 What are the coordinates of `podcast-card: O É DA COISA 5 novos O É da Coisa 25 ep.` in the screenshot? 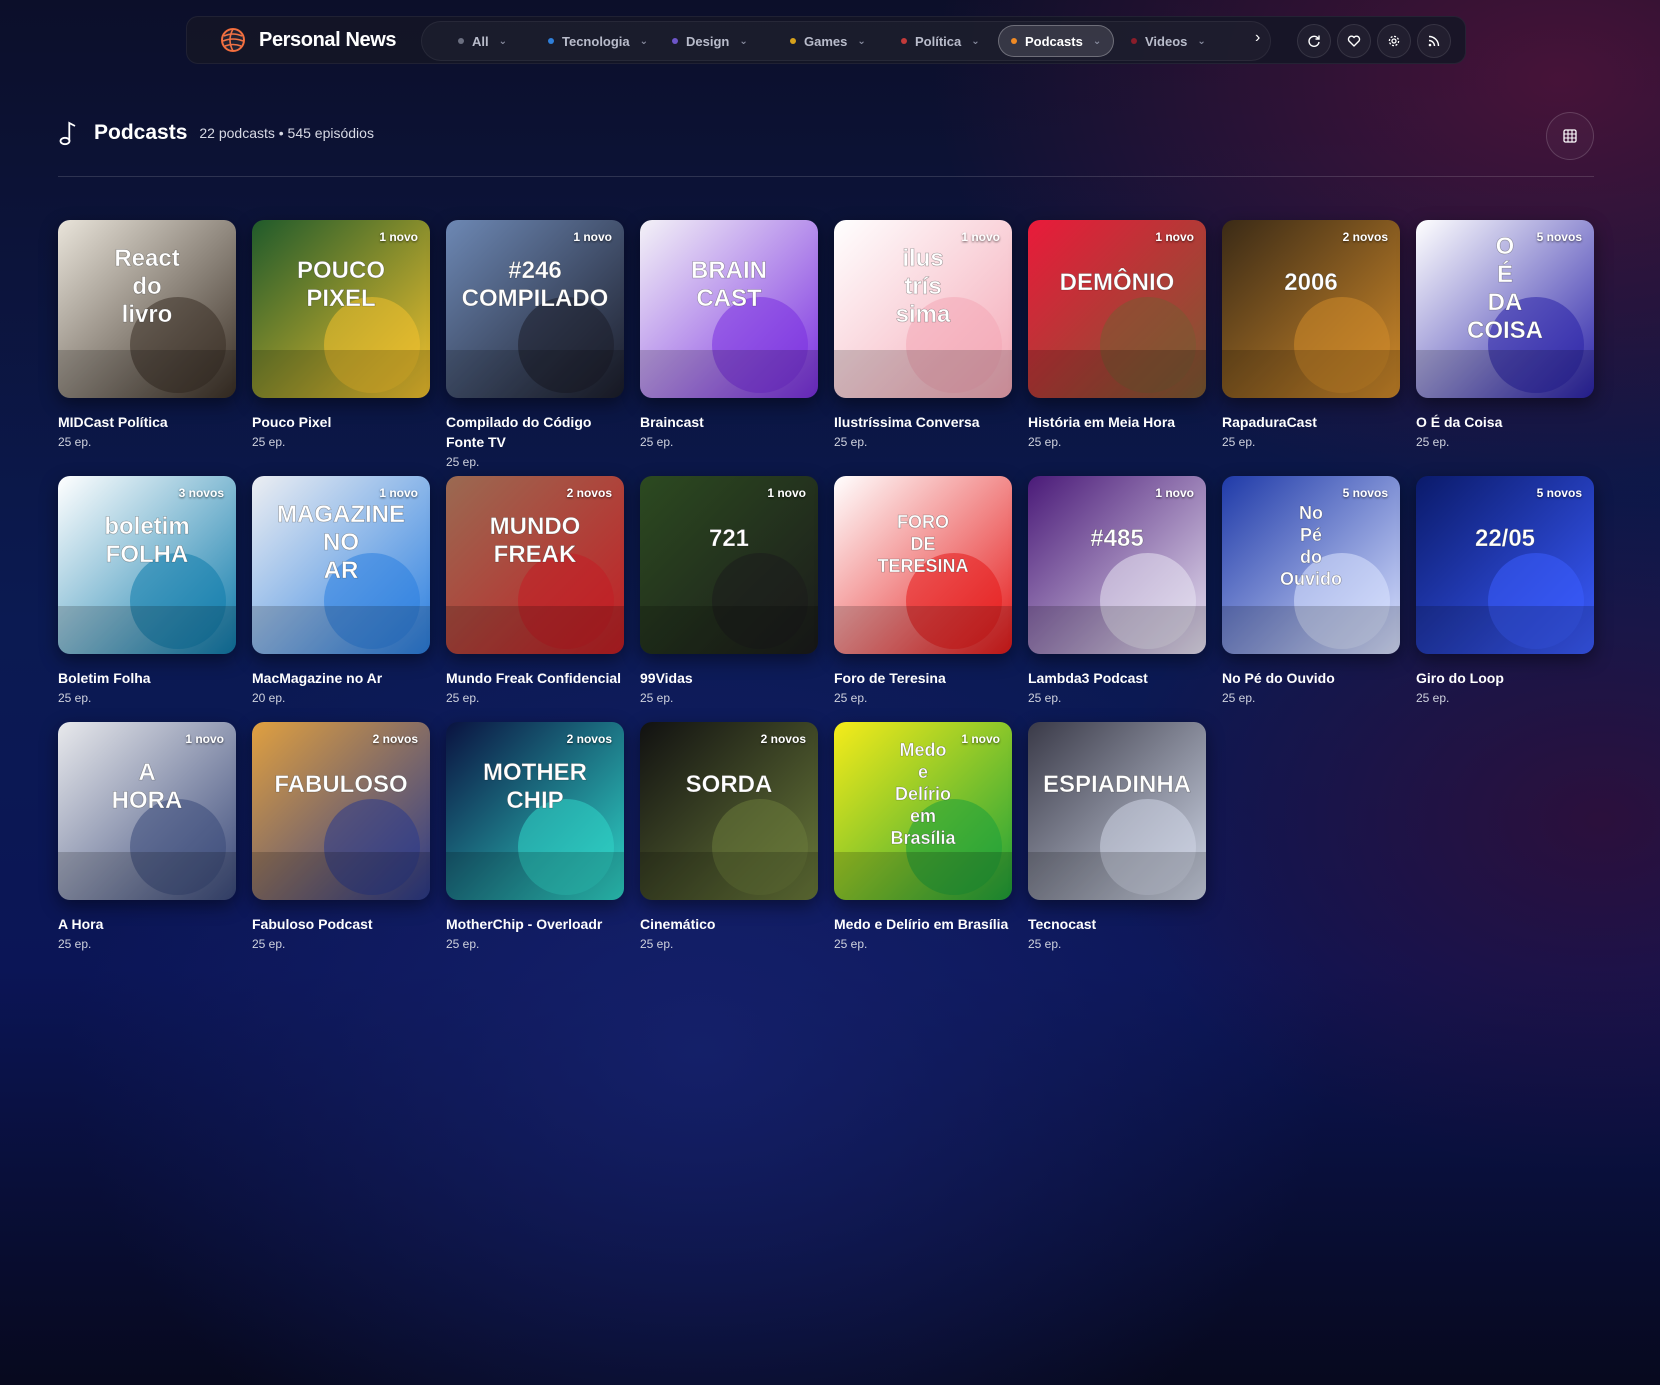 It's located at (1505, 334).